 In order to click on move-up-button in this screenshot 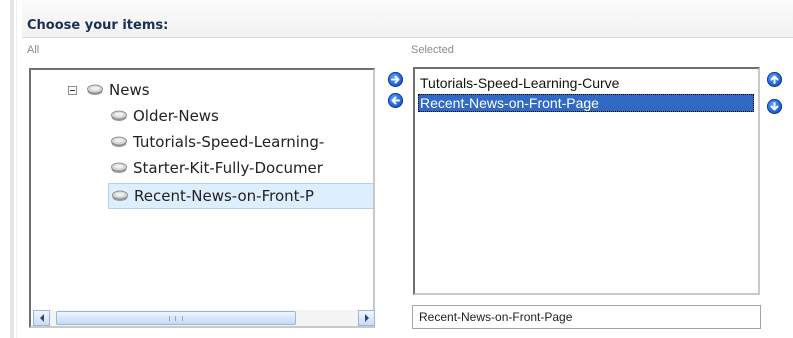, I will do `click(774, 79)`.